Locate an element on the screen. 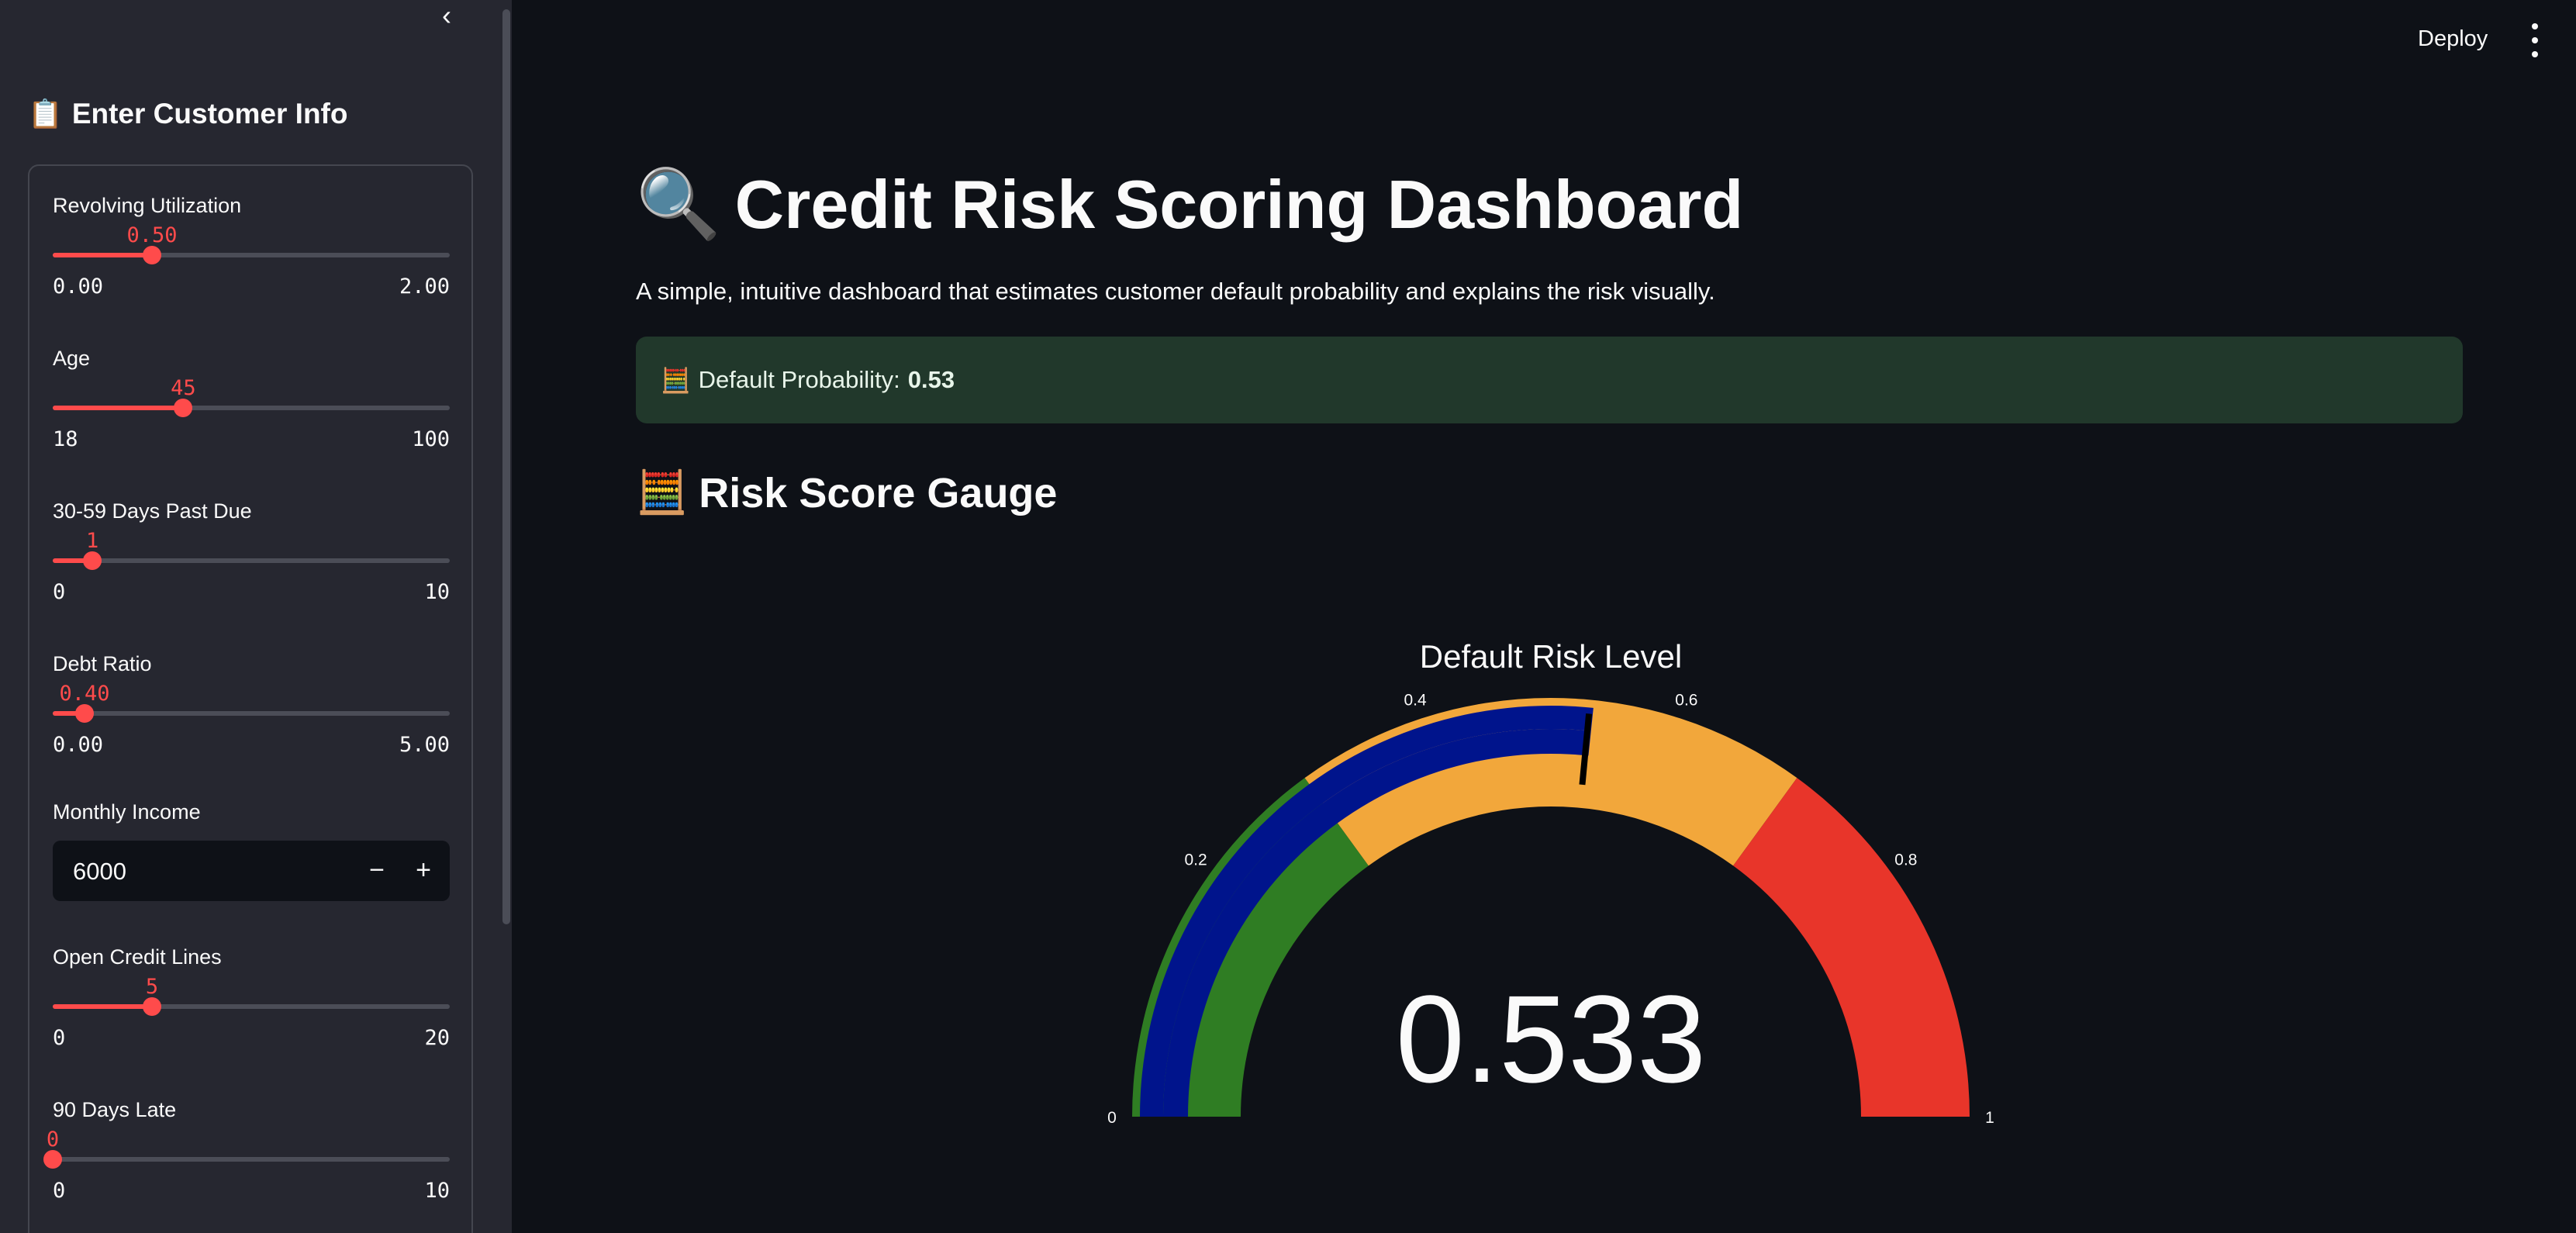 This screenshot has width=2576, height=1233. gauge-tick-label: 0.8 is located at coordinates (1906, 860).